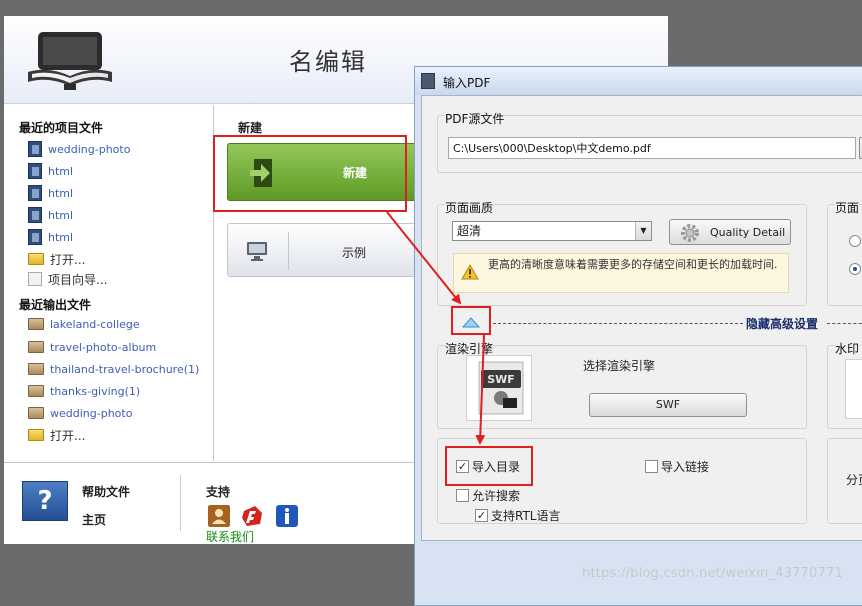  I want to click on swf-file-icon: SWF, so click(501, 388).